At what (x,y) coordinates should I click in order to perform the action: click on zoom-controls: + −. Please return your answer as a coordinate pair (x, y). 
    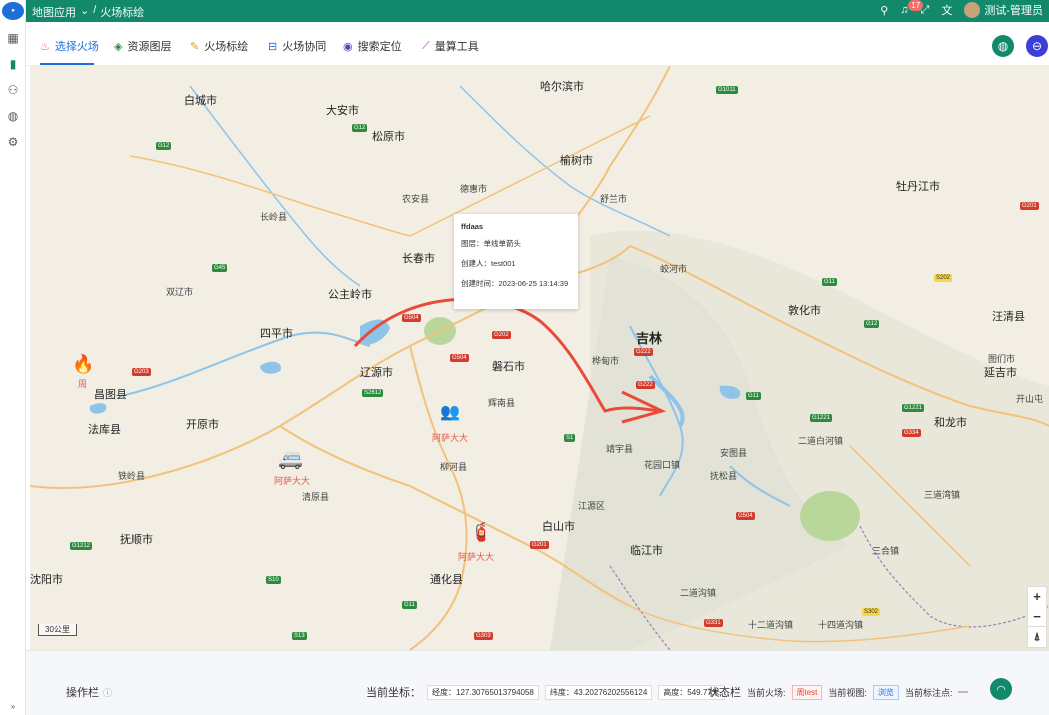
    Looking at the image, I should click on (1037, 607).